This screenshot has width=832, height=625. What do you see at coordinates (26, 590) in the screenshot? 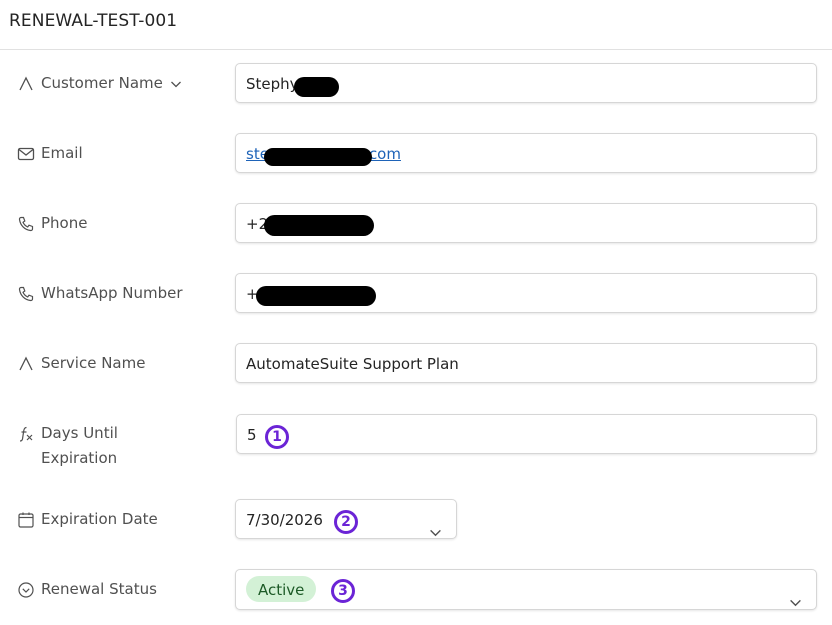
I see `choice-icon` at bounding box center [26, 590].